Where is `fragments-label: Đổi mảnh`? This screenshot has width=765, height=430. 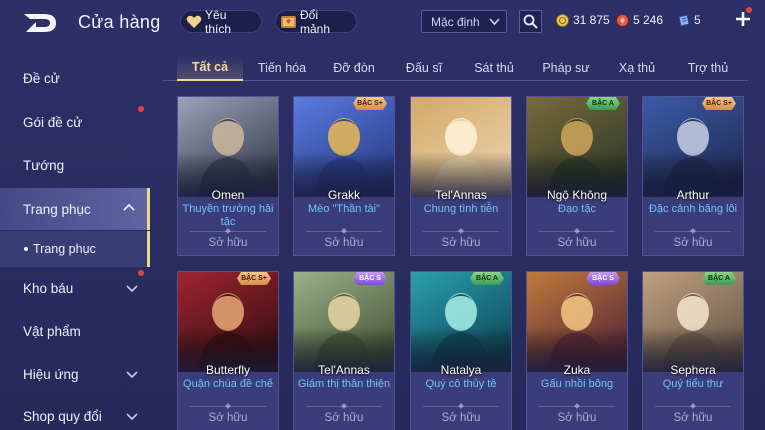 fragments-label: Đổi mảnh is located at coordinates (315, 21).